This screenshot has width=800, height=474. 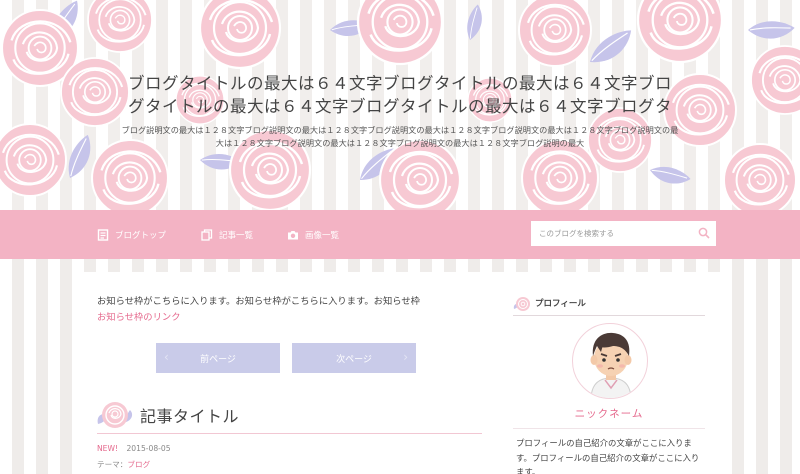 I want to click on nav-image-list-label: 画像一覧, so click(x=322, y=235).